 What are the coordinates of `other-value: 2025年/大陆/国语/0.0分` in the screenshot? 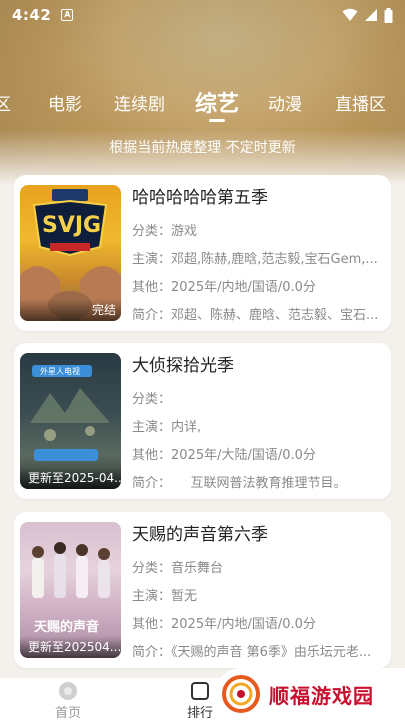 It's located at (243, 455).